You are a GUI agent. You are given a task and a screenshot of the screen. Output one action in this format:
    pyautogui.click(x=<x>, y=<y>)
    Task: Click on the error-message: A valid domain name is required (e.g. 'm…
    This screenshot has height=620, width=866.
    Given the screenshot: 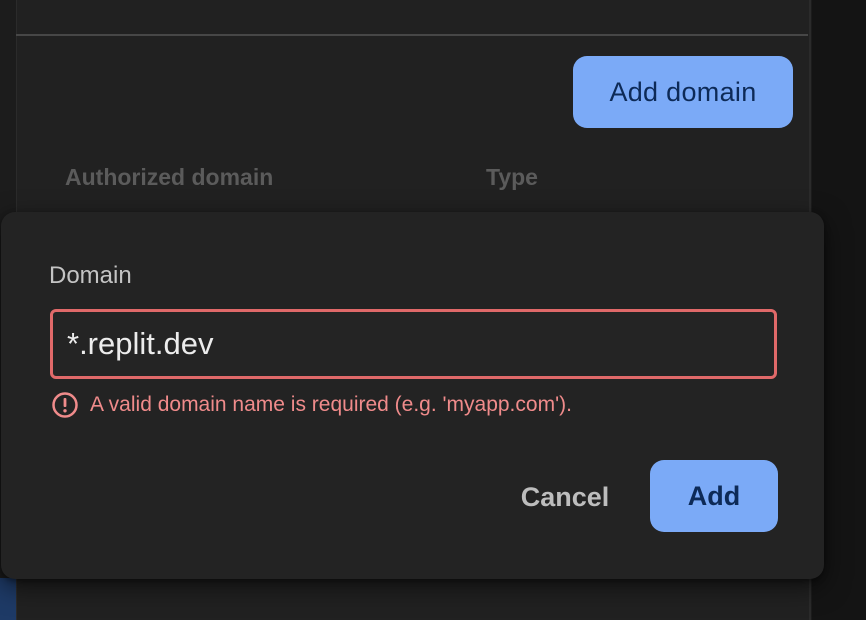 What is the action you would take?
    pyautogui.click(x=331, y=404)
    